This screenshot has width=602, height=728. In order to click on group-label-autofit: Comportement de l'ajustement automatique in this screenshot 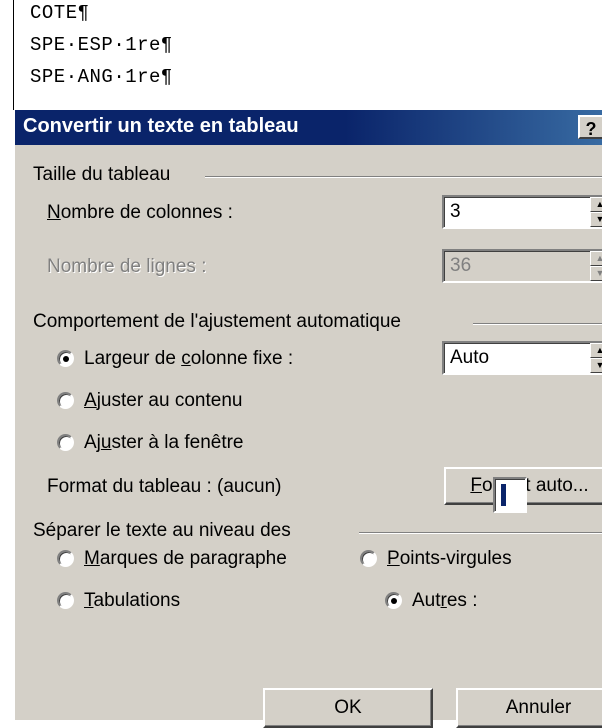, I will do `click(217, 321)`.